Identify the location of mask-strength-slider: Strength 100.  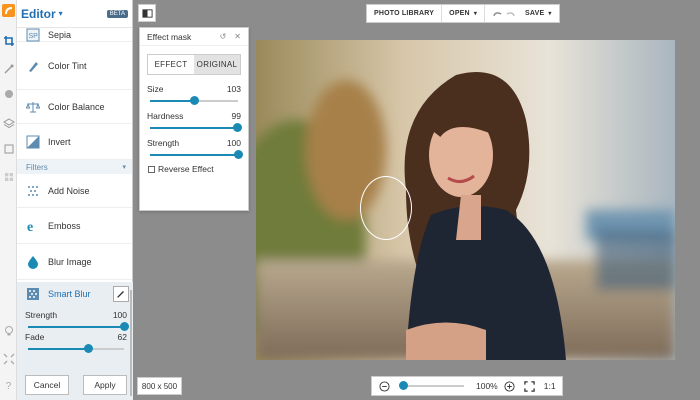
(194, 148).